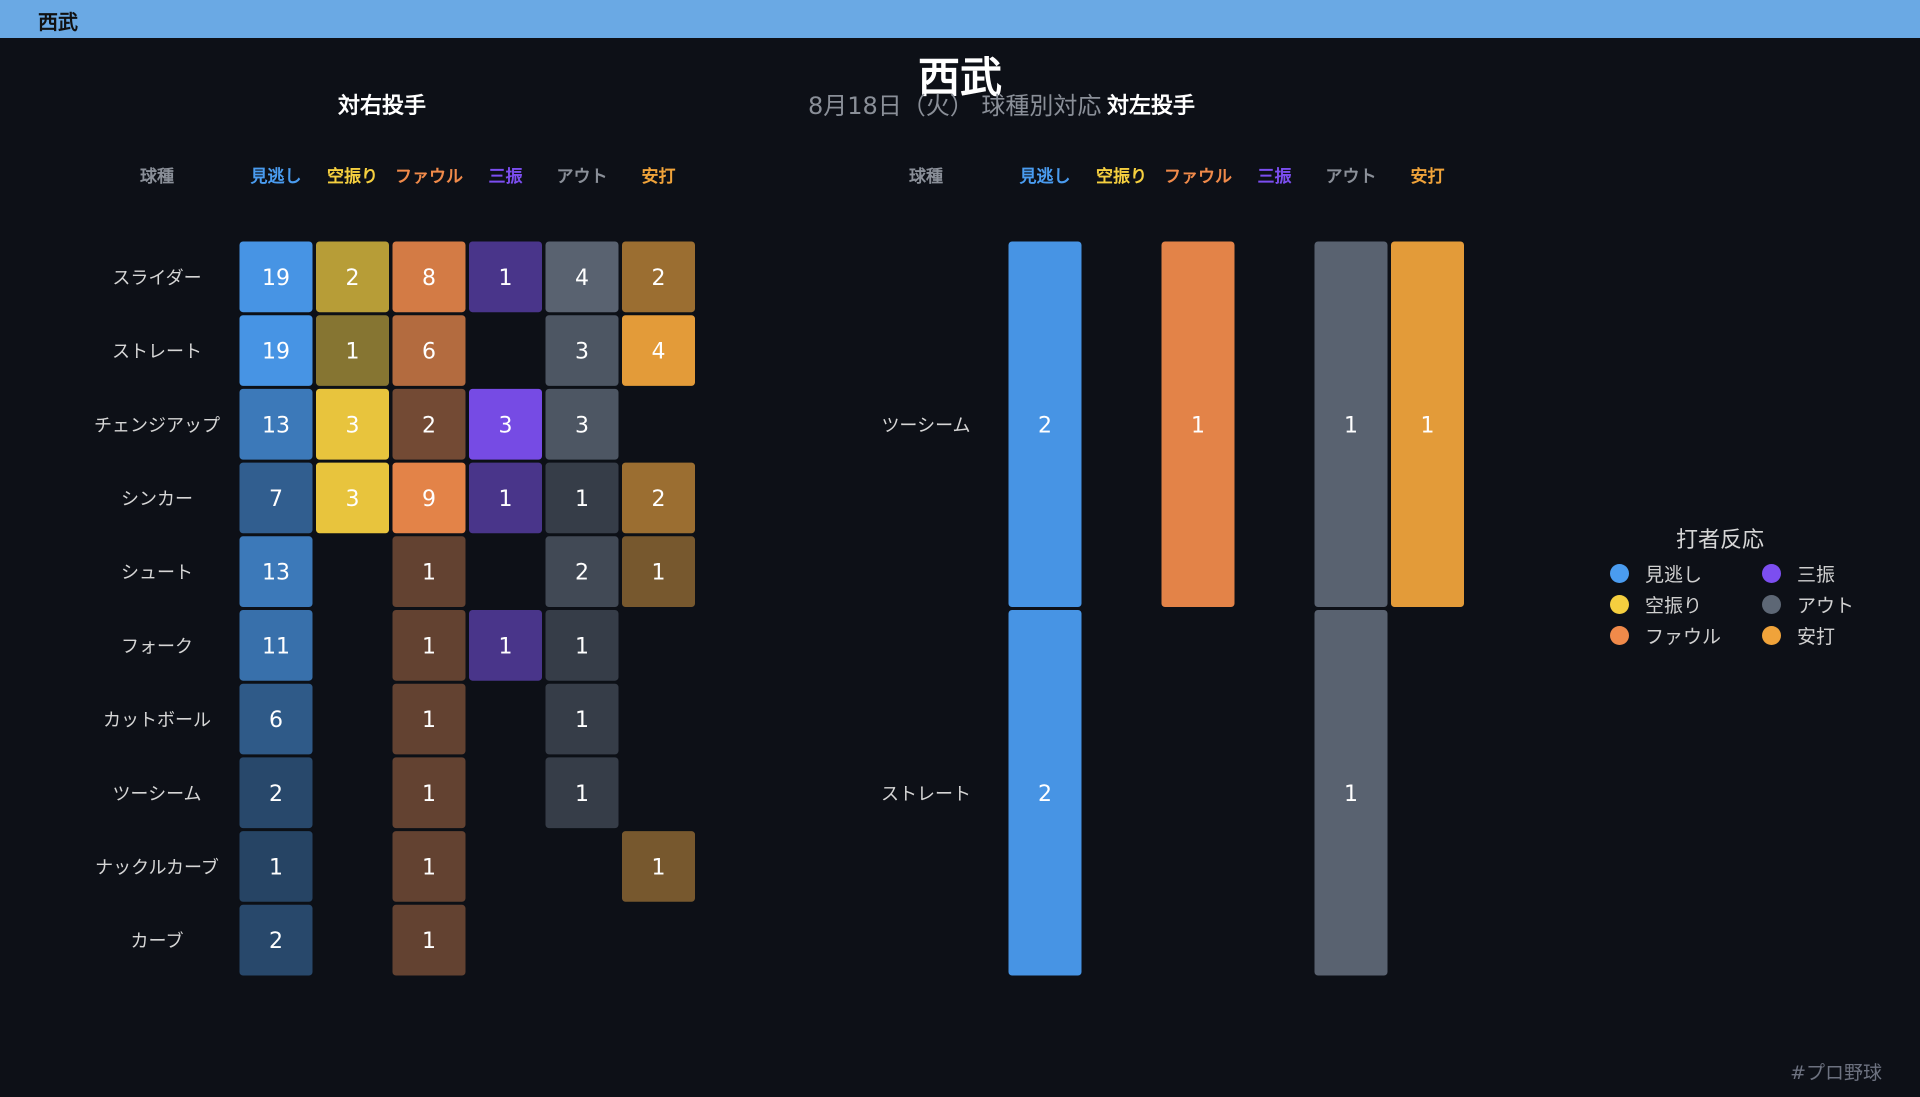 Image resolution: width=1920 pixels, height=1097 pixels. Describe the element at coordinates (429, 499) in the screenshot. I see `cell-value: 9` at that location.